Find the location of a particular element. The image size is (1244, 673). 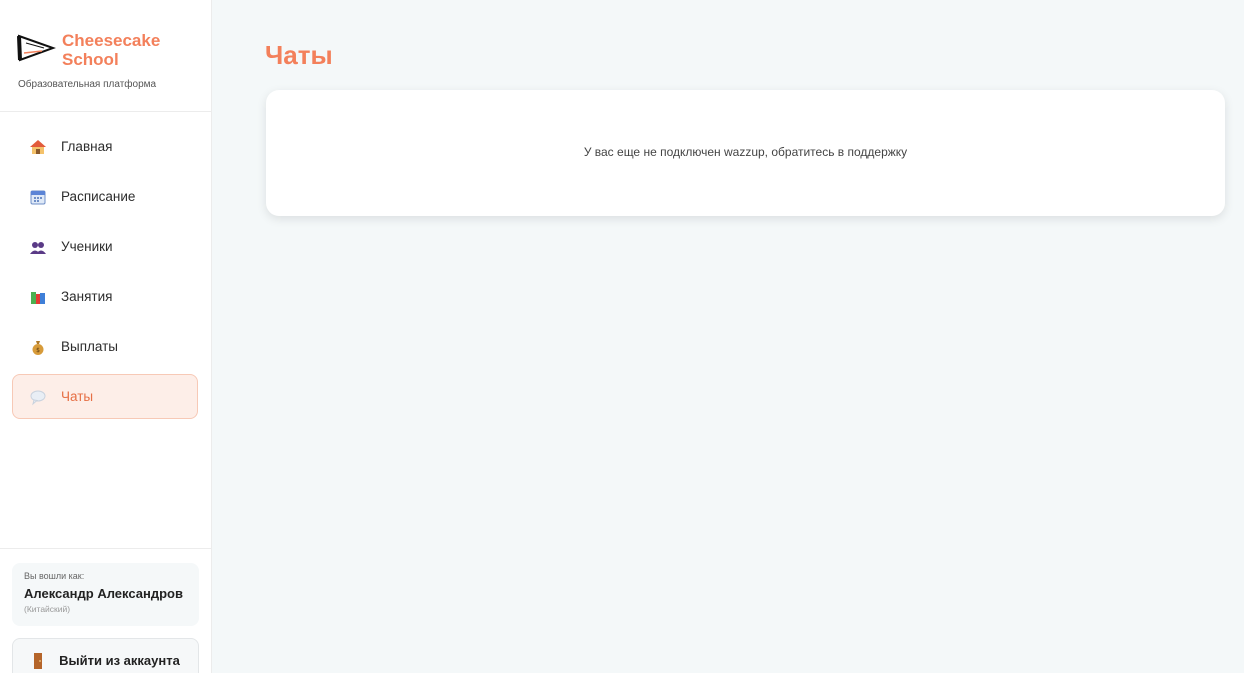

nav-item-students: Ученики is located at coordinates (105, 246).